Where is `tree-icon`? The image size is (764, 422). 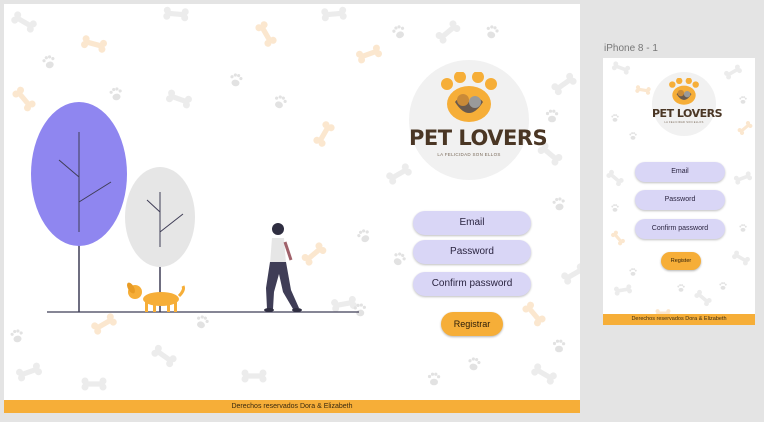
tree-icon is located at coordinates (79, 207).